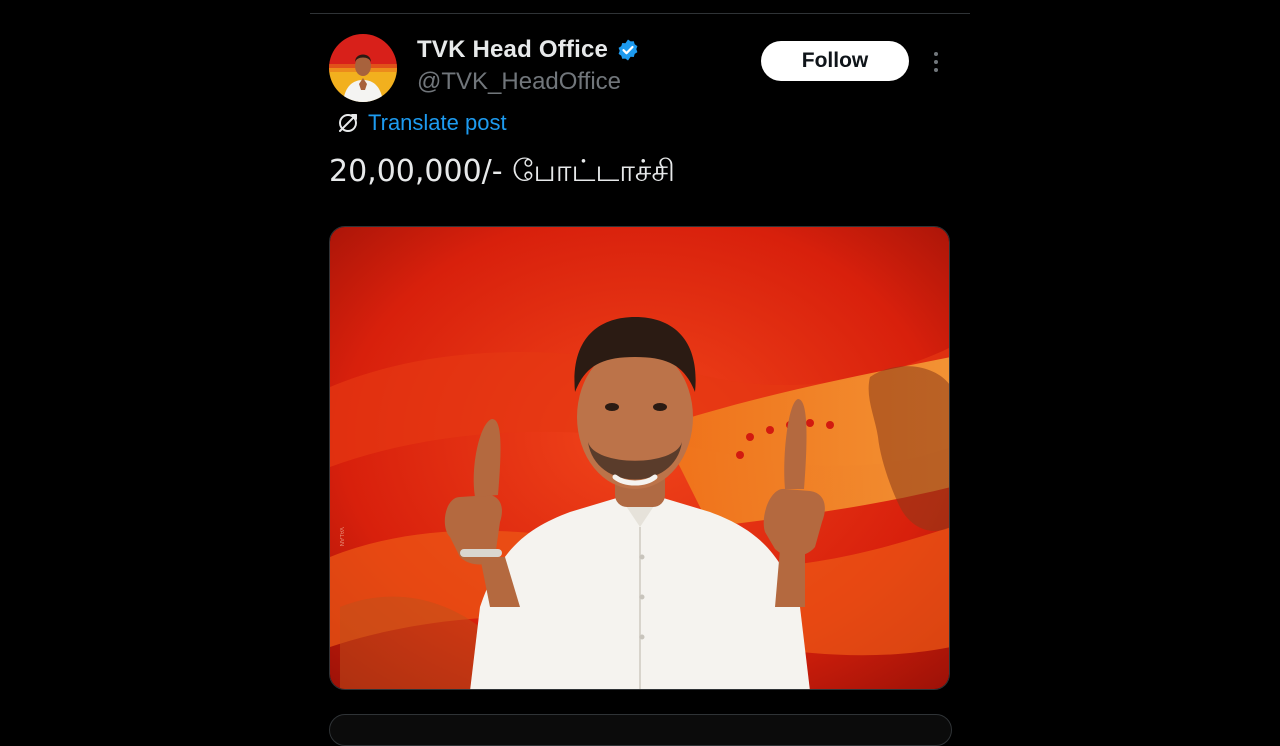 This screenshot has width=1280, height=746. I want to click on translate-post-label: Translate post, so click(437, 123).